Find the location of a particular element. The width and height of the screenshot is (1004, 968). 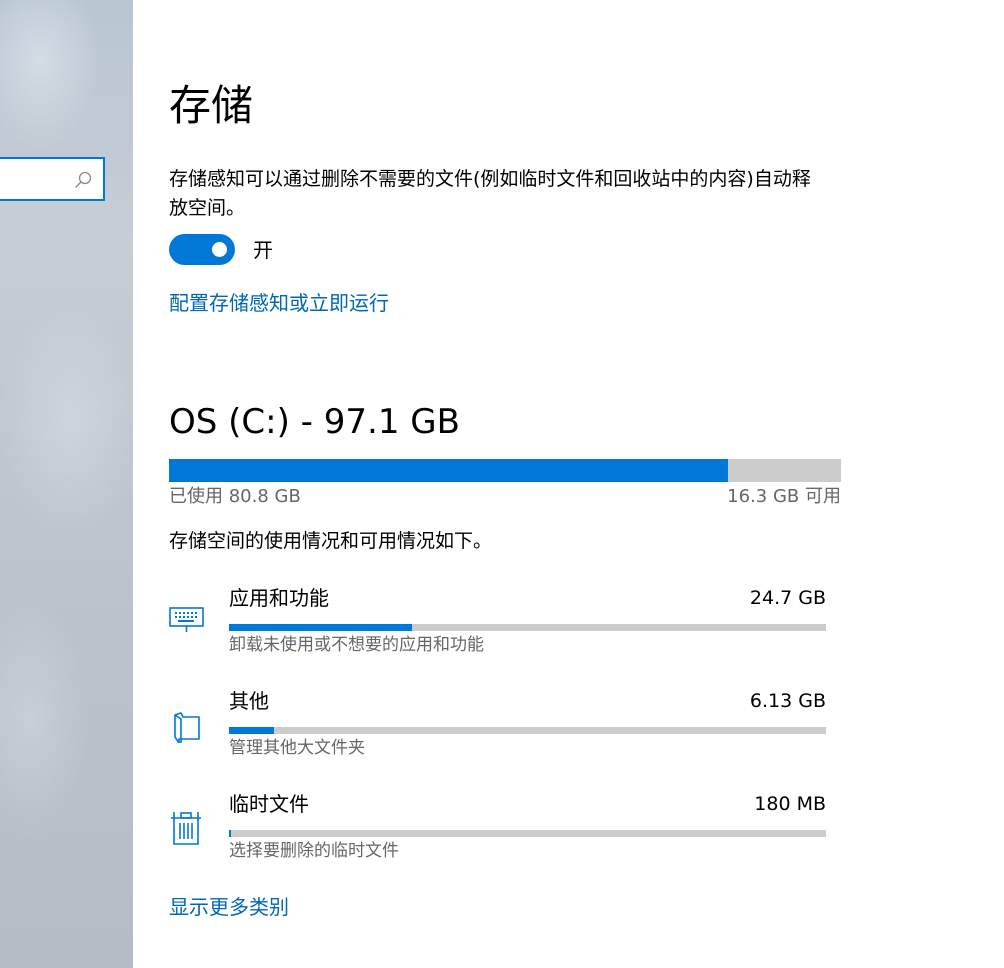

sidebar-background is located at coordinates (66, 484).